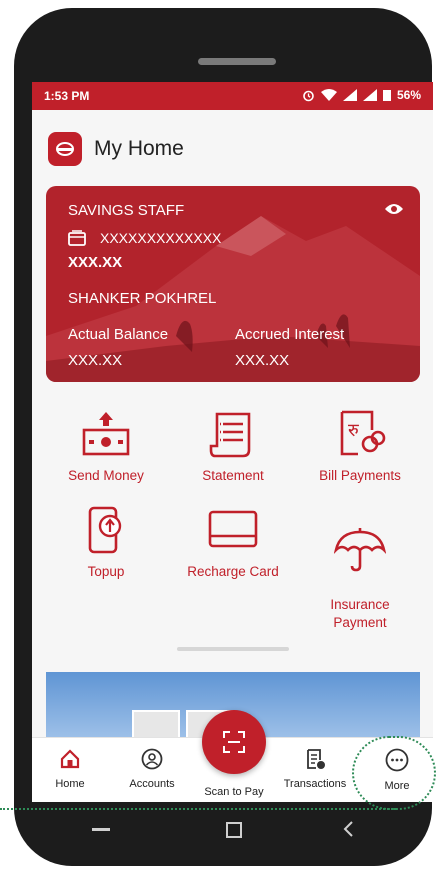 Image resolution: width=445 pixels, height=873 pixels. What do you see at coordinates (95, 360) in the screenshot?
I see `actual-balance-value: XXX.XX` at bounding box center [95, 360].